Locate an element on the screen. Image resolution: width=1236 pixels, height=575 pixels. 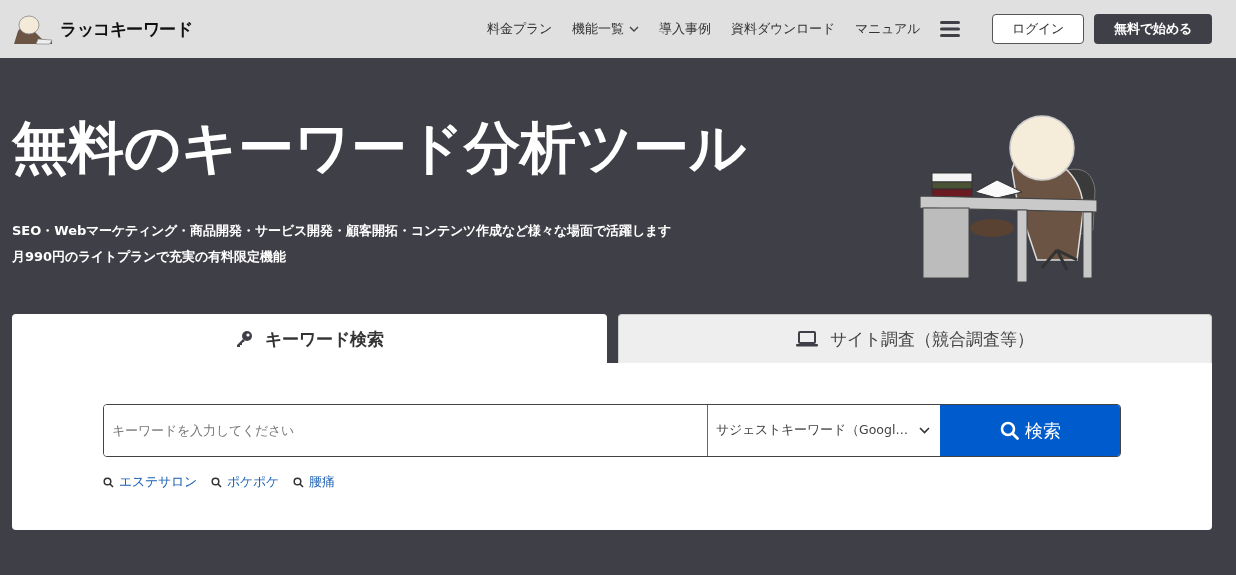
hero-title: 無料のキーワード分析ツール is located at coordinates (379, 148).